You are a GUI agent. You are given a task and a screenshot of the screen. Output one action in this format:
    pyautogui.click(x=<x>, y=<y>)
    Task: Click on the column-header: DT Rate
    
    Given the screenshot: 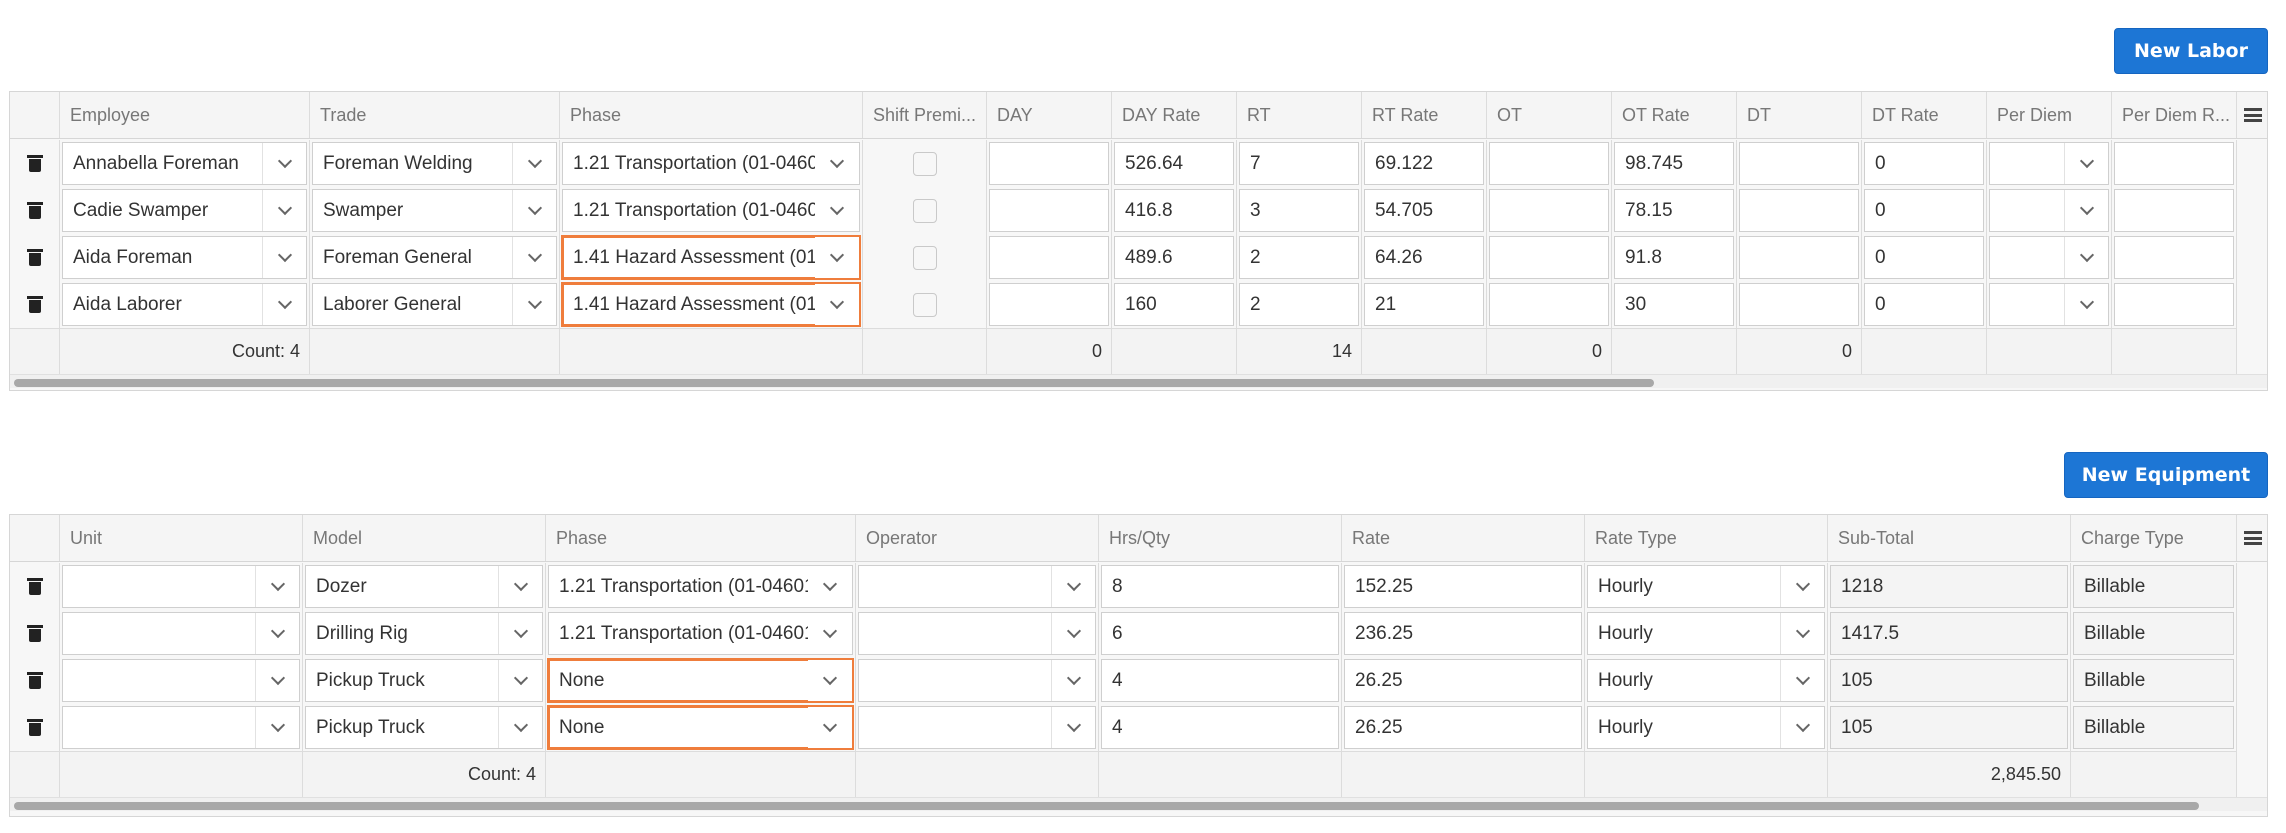 What is the action you would take?
    pyautogui.click(x=1924, y=115)
    